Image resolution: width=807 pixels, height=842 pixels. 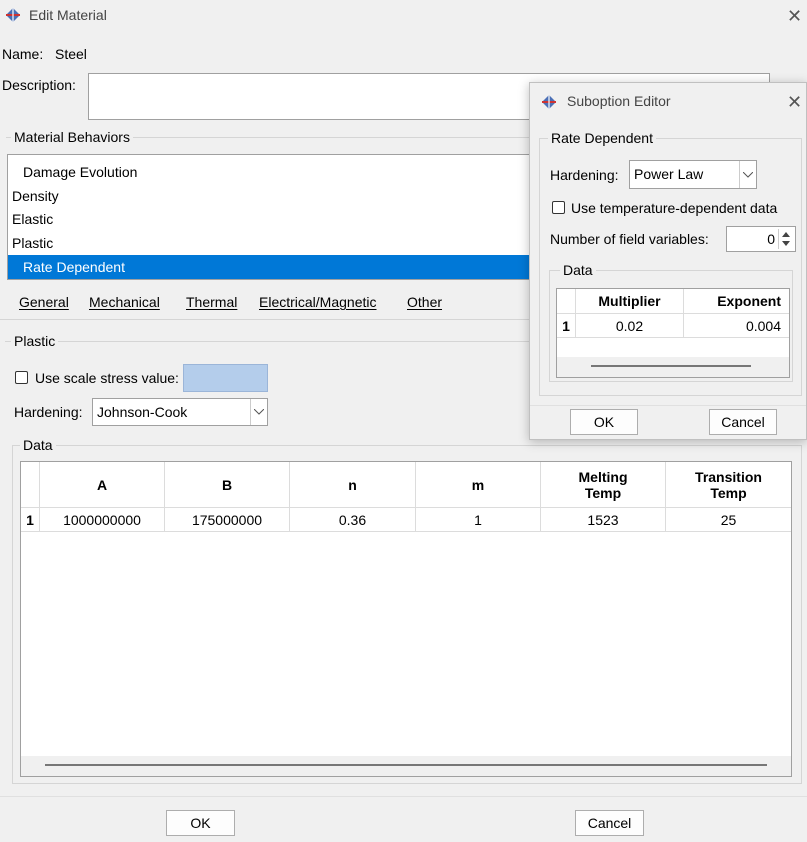 I want to click on sub-data-table: Multiplier Exponent 1 0.02 0.004, so click(x=673, y=333).